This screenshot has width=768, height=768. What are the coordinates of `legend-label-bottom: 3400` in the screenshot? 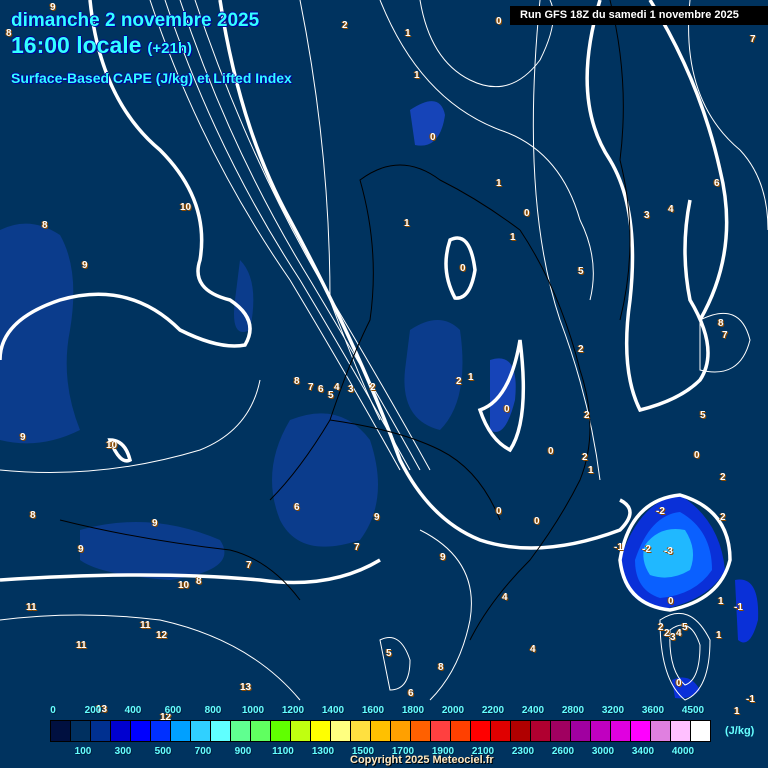 It's located at (643, 751).